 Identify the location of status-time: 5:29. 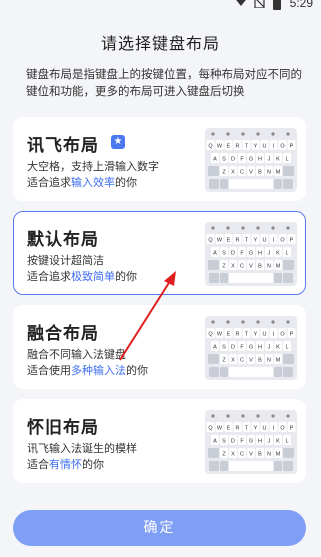
(301, 5).